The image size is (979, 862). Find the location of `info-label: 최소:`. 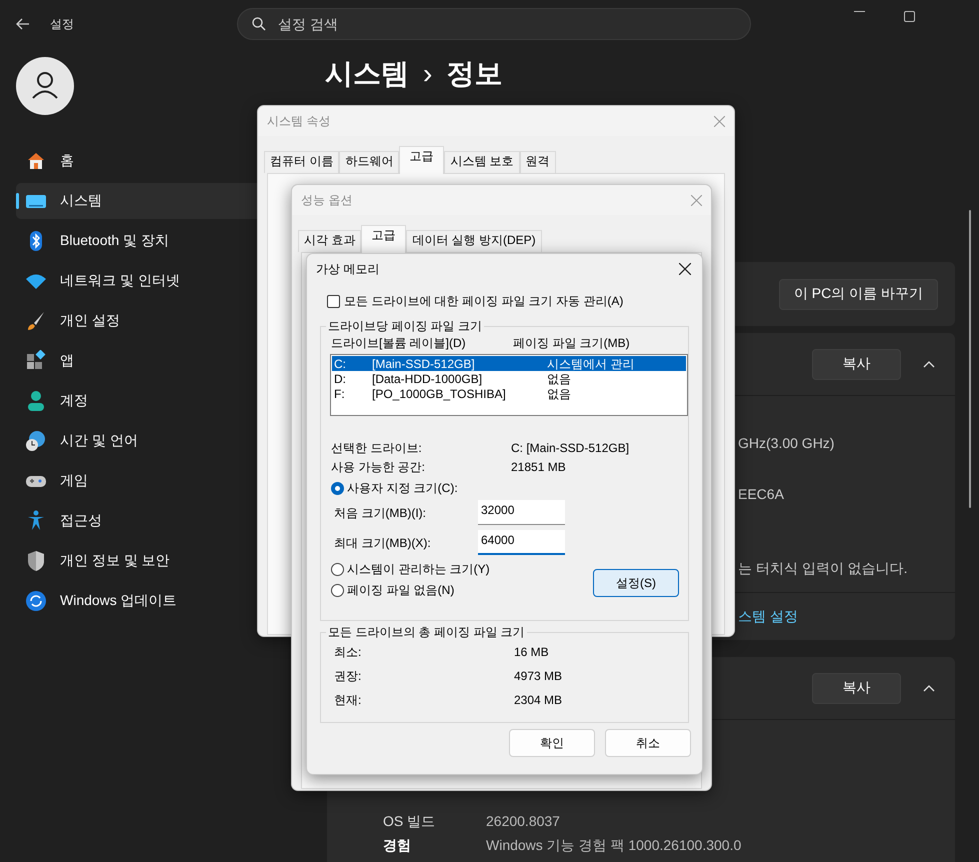

info-label: 최소: is located at coordinates (348, 652).